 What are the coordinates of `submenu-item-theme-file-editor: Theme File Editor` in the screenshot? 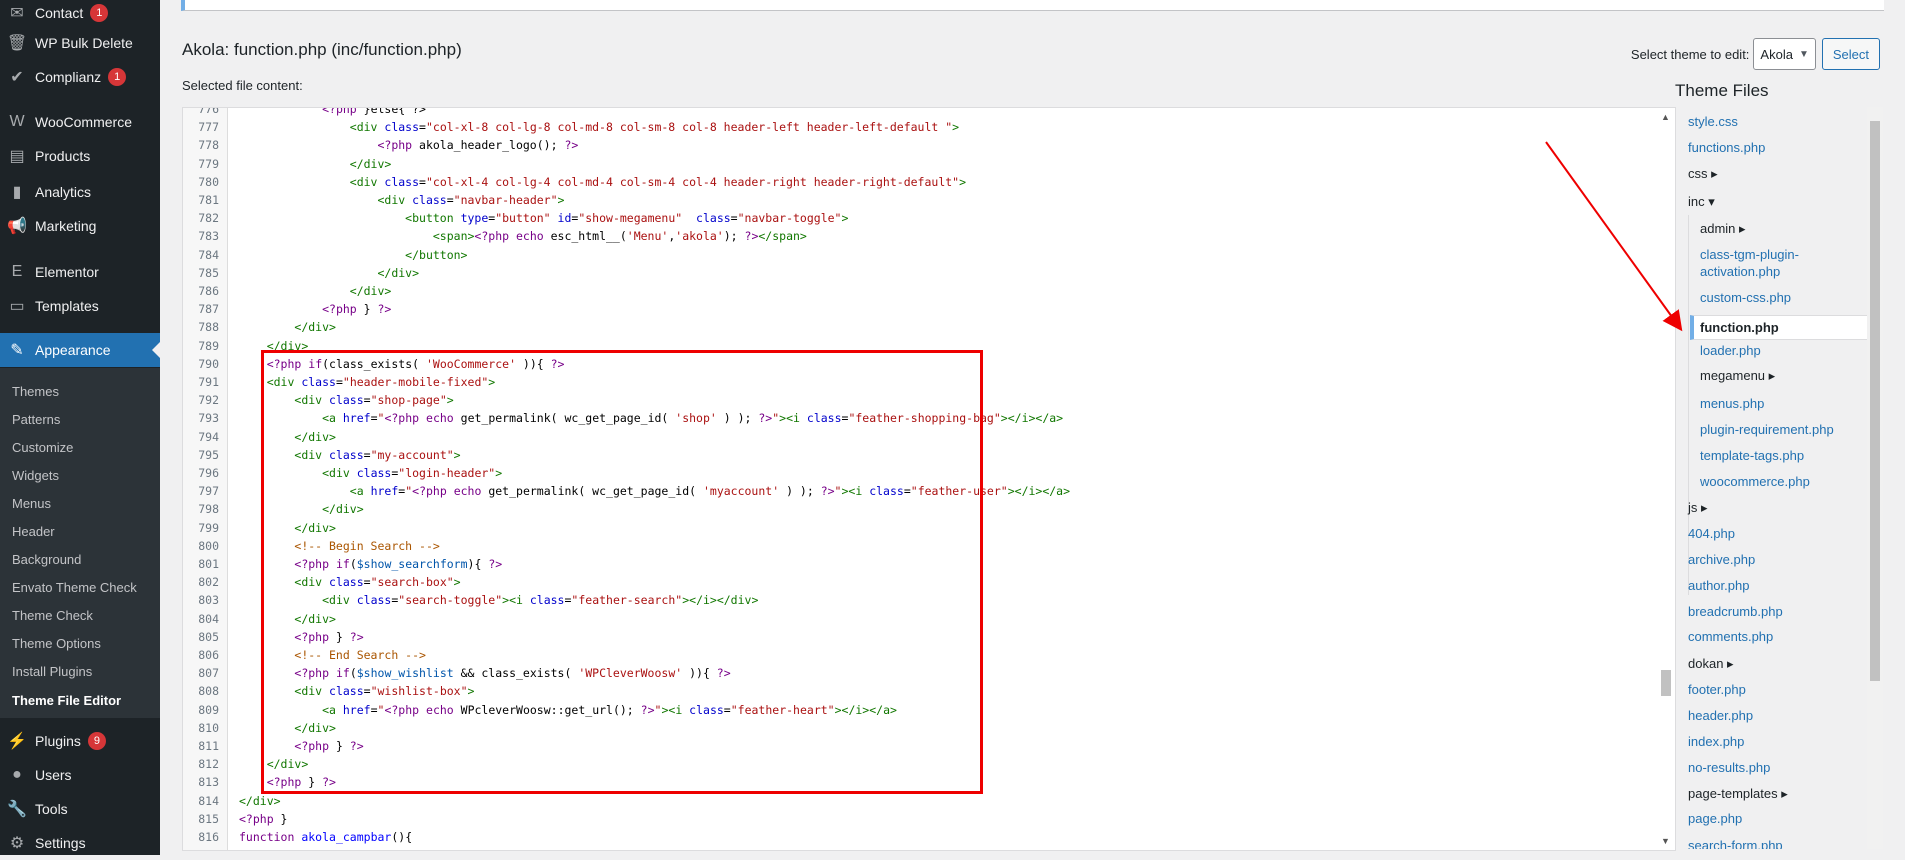 It's located at (66, 700).